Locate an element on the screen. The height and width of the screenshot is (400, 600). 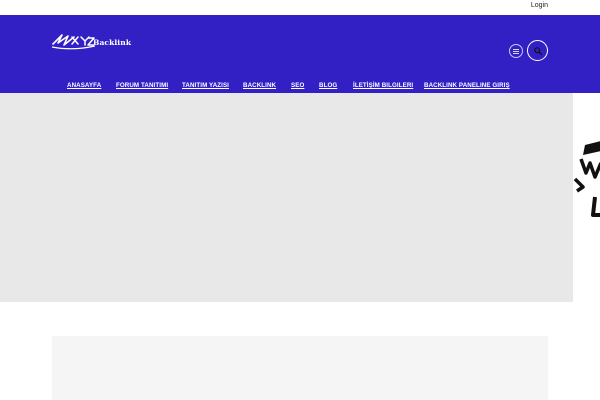
top-bar: Login is located at coordinates (300, 7).